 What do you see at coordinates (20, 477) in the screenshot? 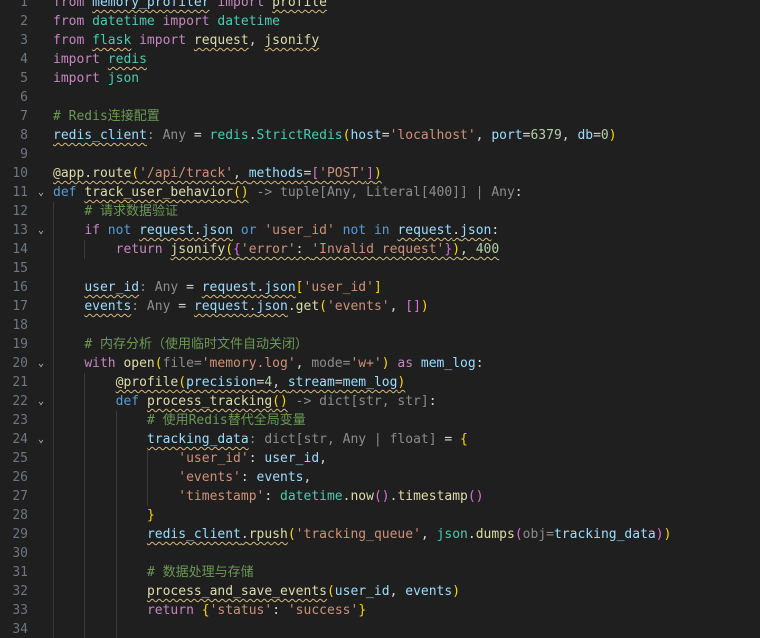
I see `line-number: 26` at bounding box center [20, 477].